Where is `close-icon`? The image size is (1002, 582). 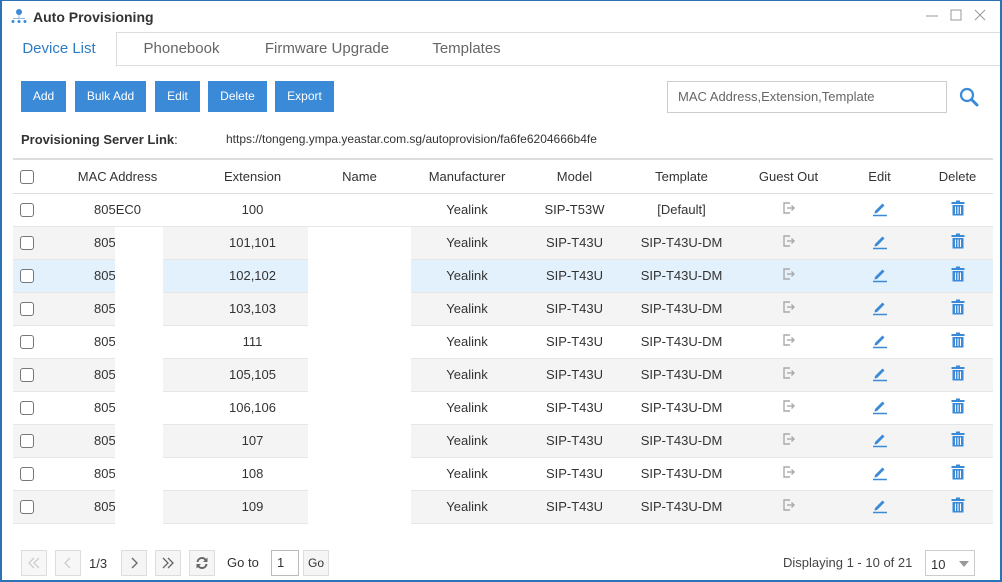 close-icon is located at coordinates (980, 15).